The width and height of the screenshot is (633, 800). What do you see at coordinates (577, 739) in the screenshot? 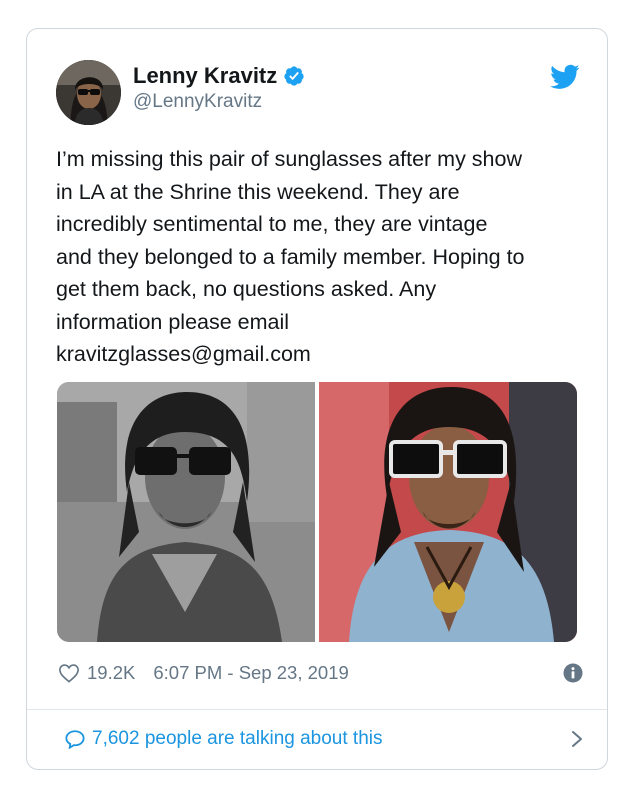
I see `chevron-right-icon` at bounding box center [577, 739].